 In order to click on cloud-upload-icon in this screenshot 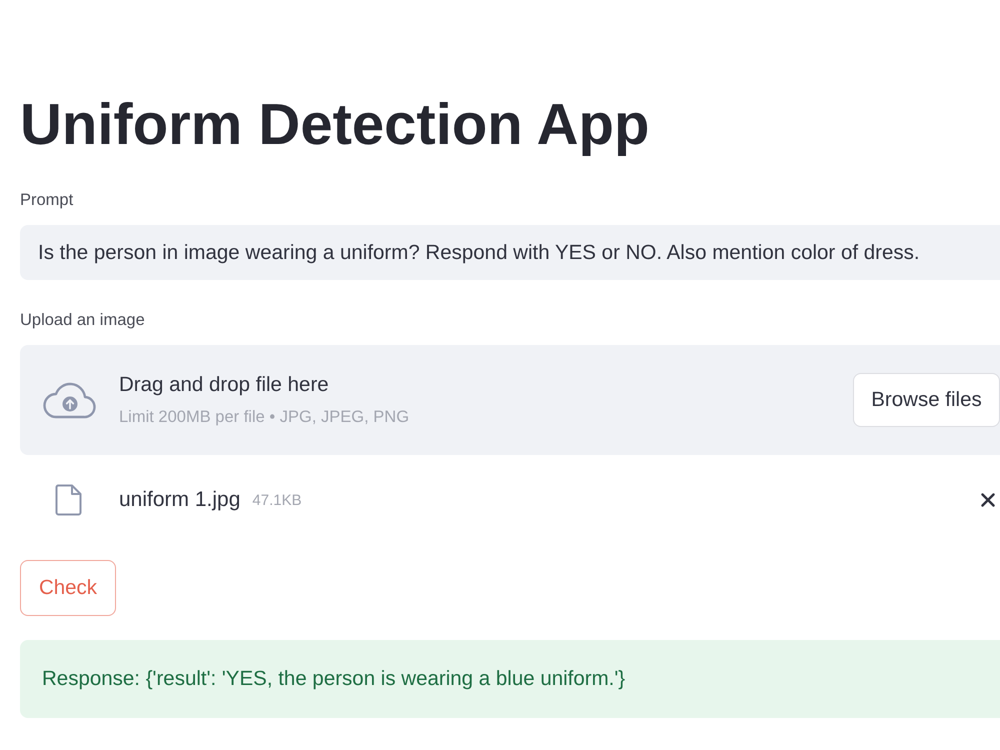, I will do `click(69, 400)`.